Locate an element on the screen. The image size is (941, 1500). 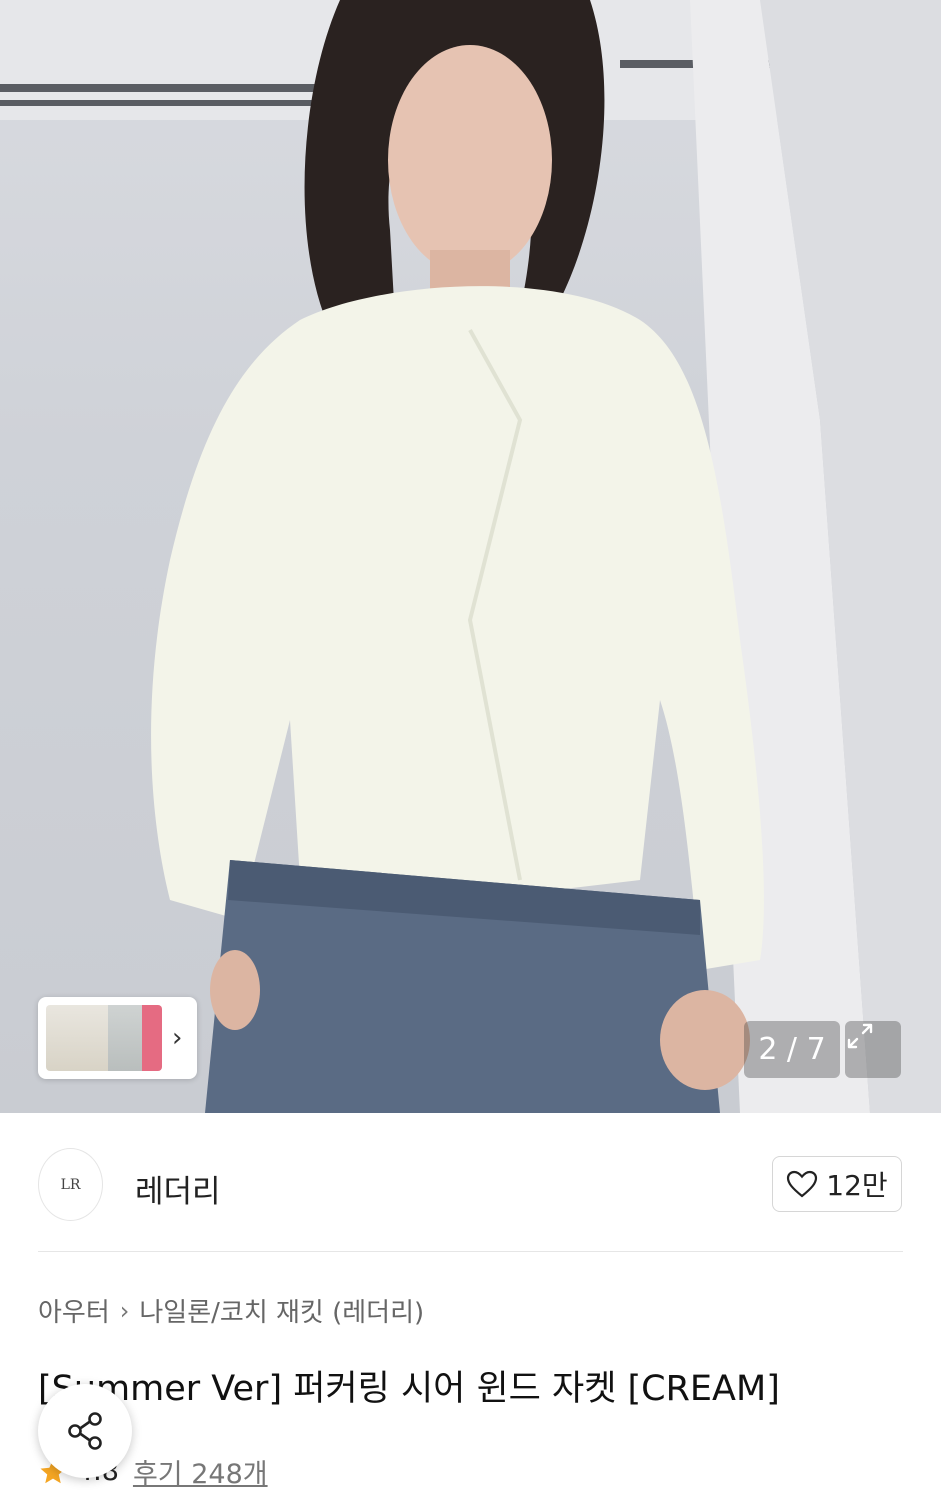
share-button is located at coordinates (85, 1431).